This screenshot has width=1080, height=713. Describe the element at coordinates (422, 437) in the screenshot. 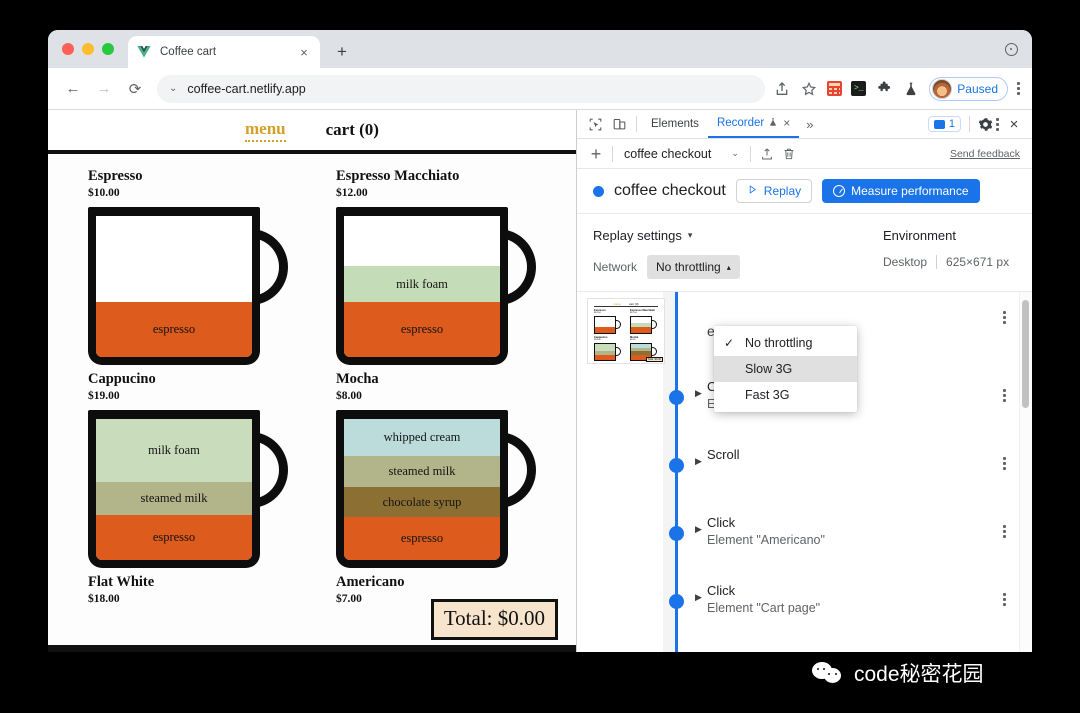

I see `cup-layer: whipped cream` at that location.